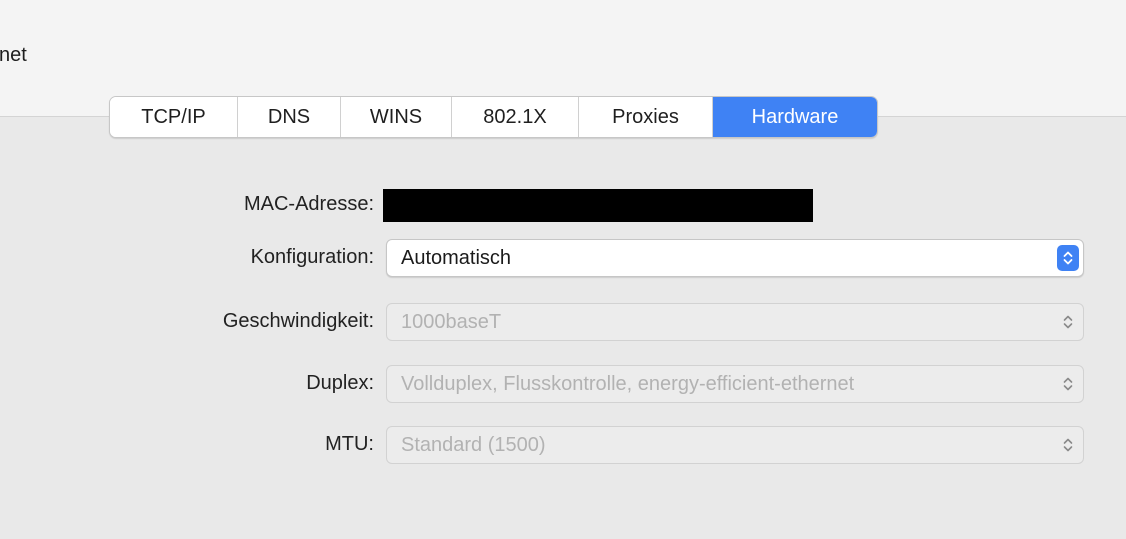 The image size is (1126, 539). What do you see at coordinates (735, 258) in the screenshot?
I see `configuration-popup: Automatisch` at bounding box center [735, 258].